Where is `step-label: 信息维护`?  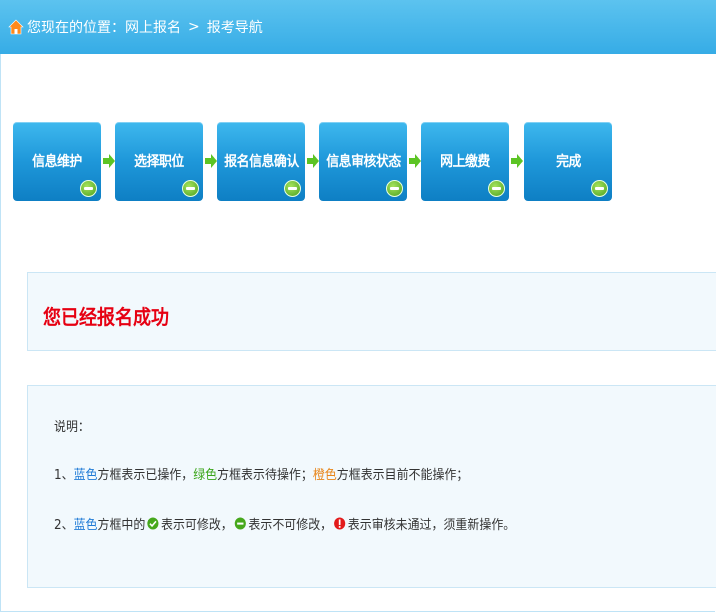 step-label: 信息维护 is located at coordinates (57, 161).